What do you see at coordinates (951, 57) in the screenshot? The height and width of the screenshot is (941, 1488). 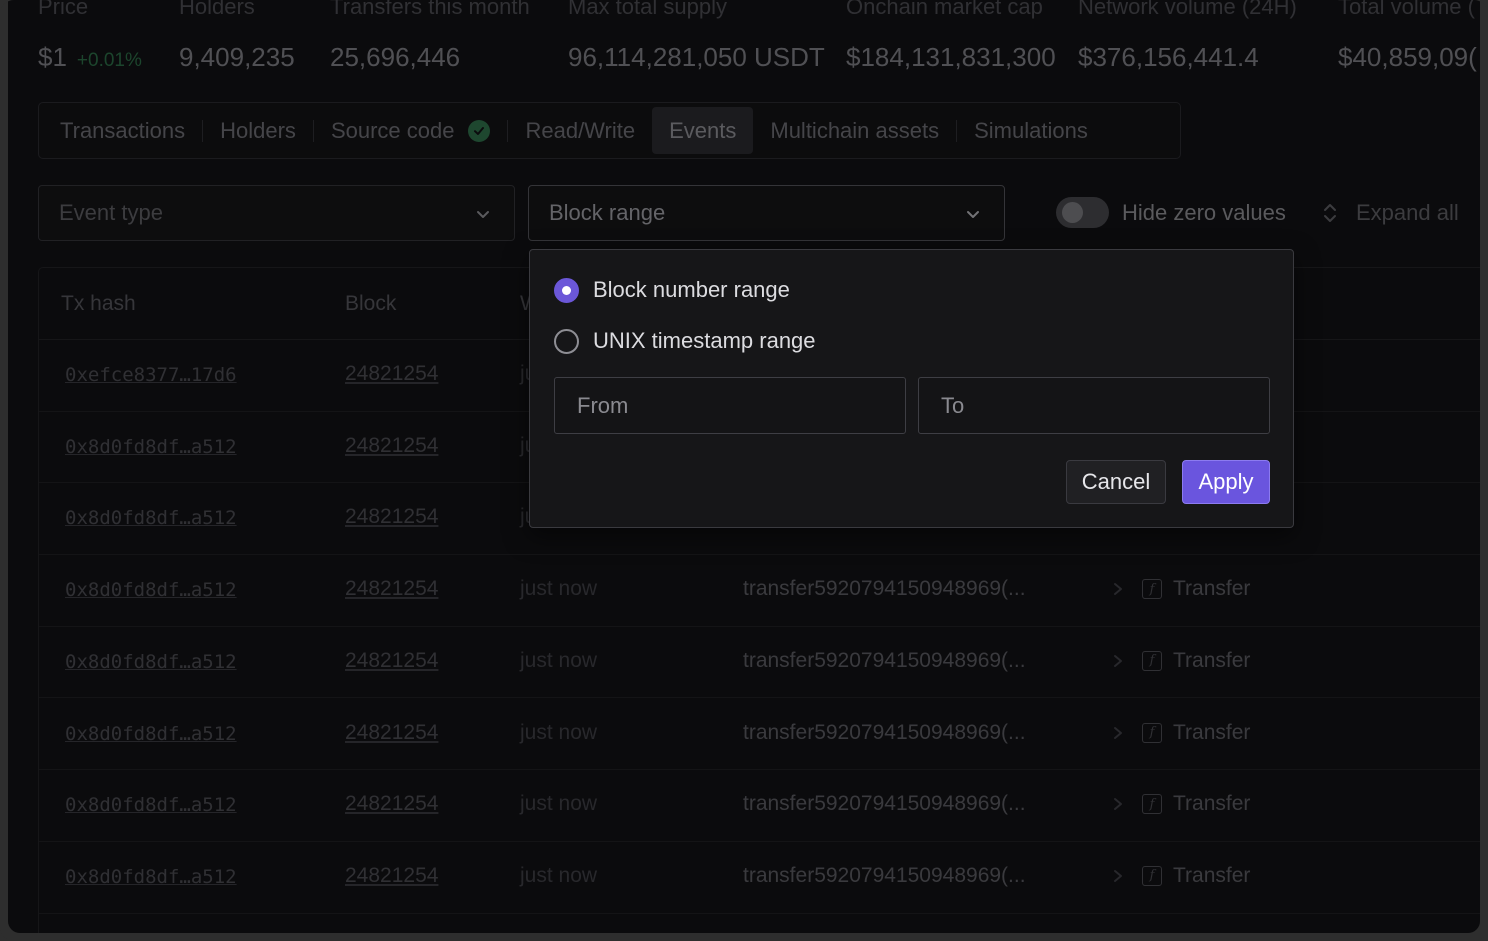 I see `stat-value-market-cap: $184,131,831,300` at bounding box center [951, 57].